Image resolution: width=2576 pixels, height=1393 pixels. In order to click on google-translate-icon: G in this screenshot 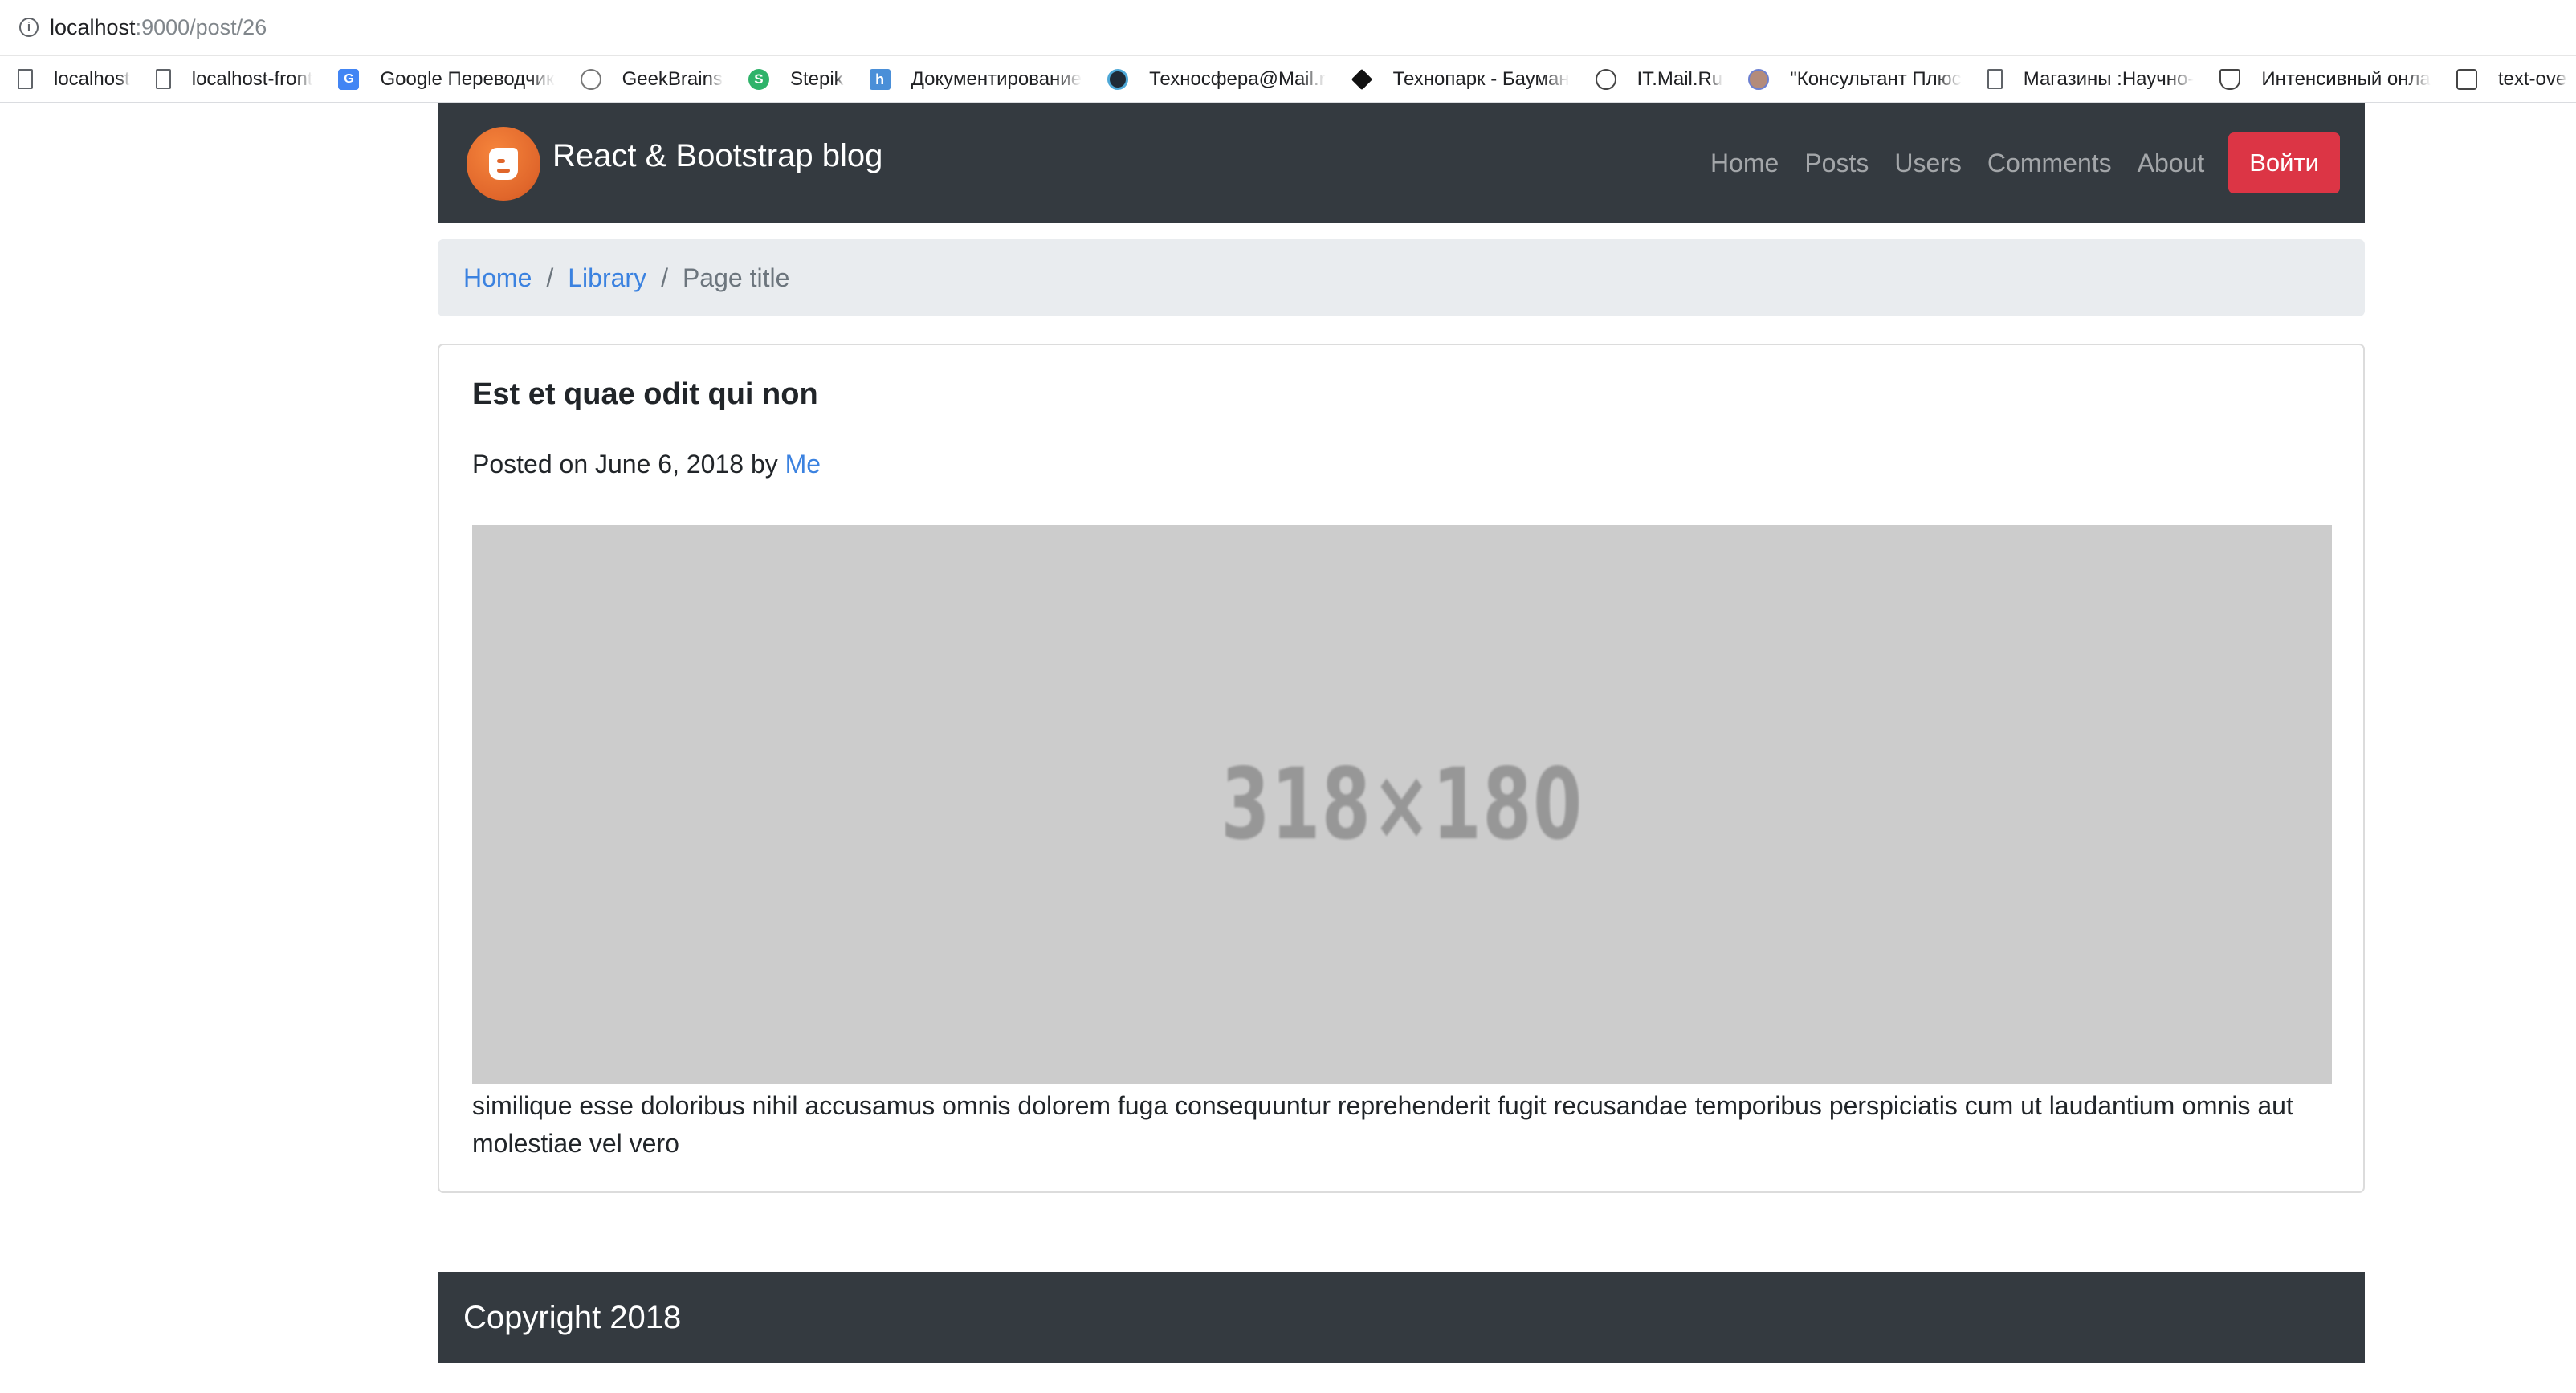, I will do `click(349, 79)`.